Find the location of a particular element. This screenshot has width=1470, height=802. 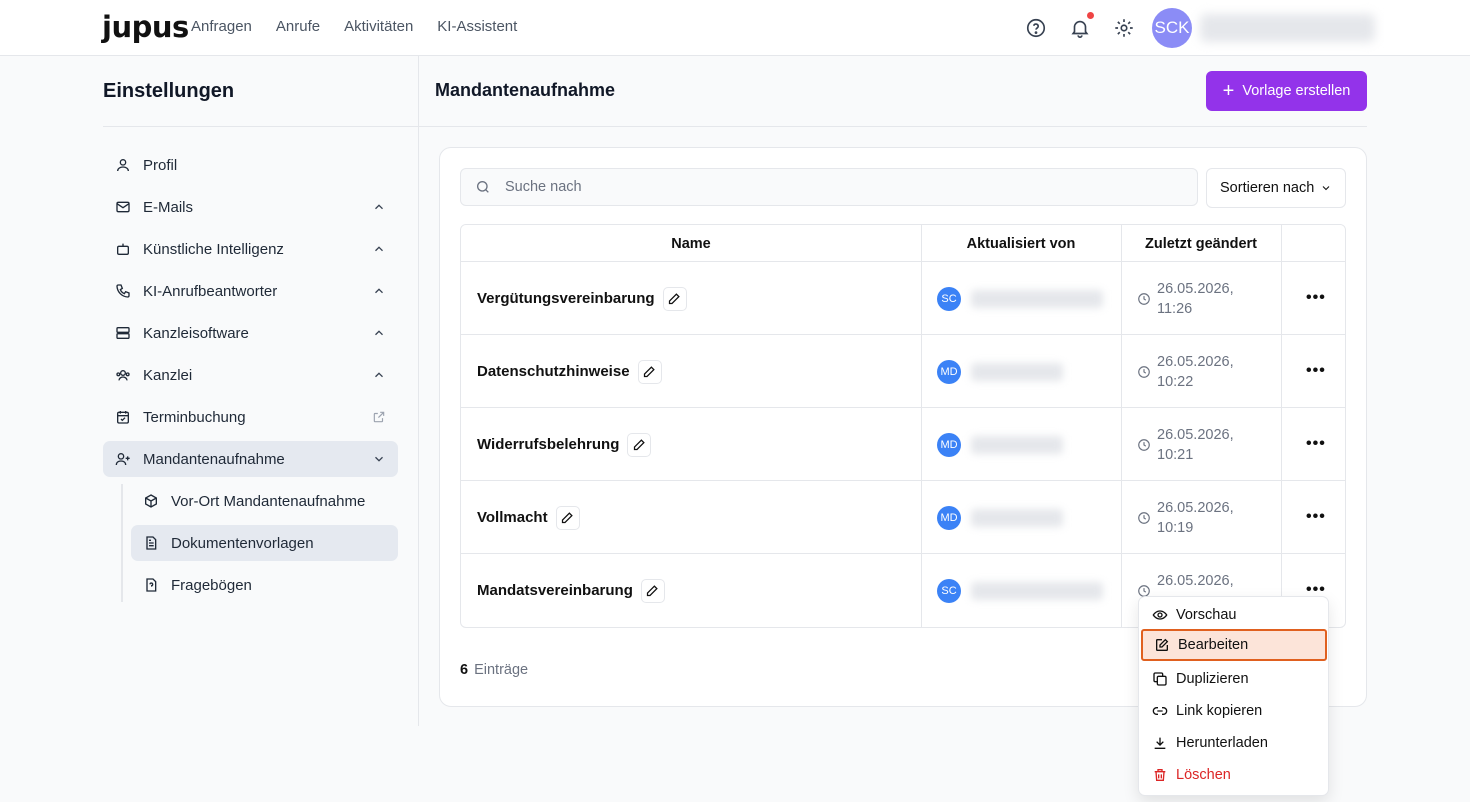

entry-count-number: 6 is located at coordinates (464, 670).